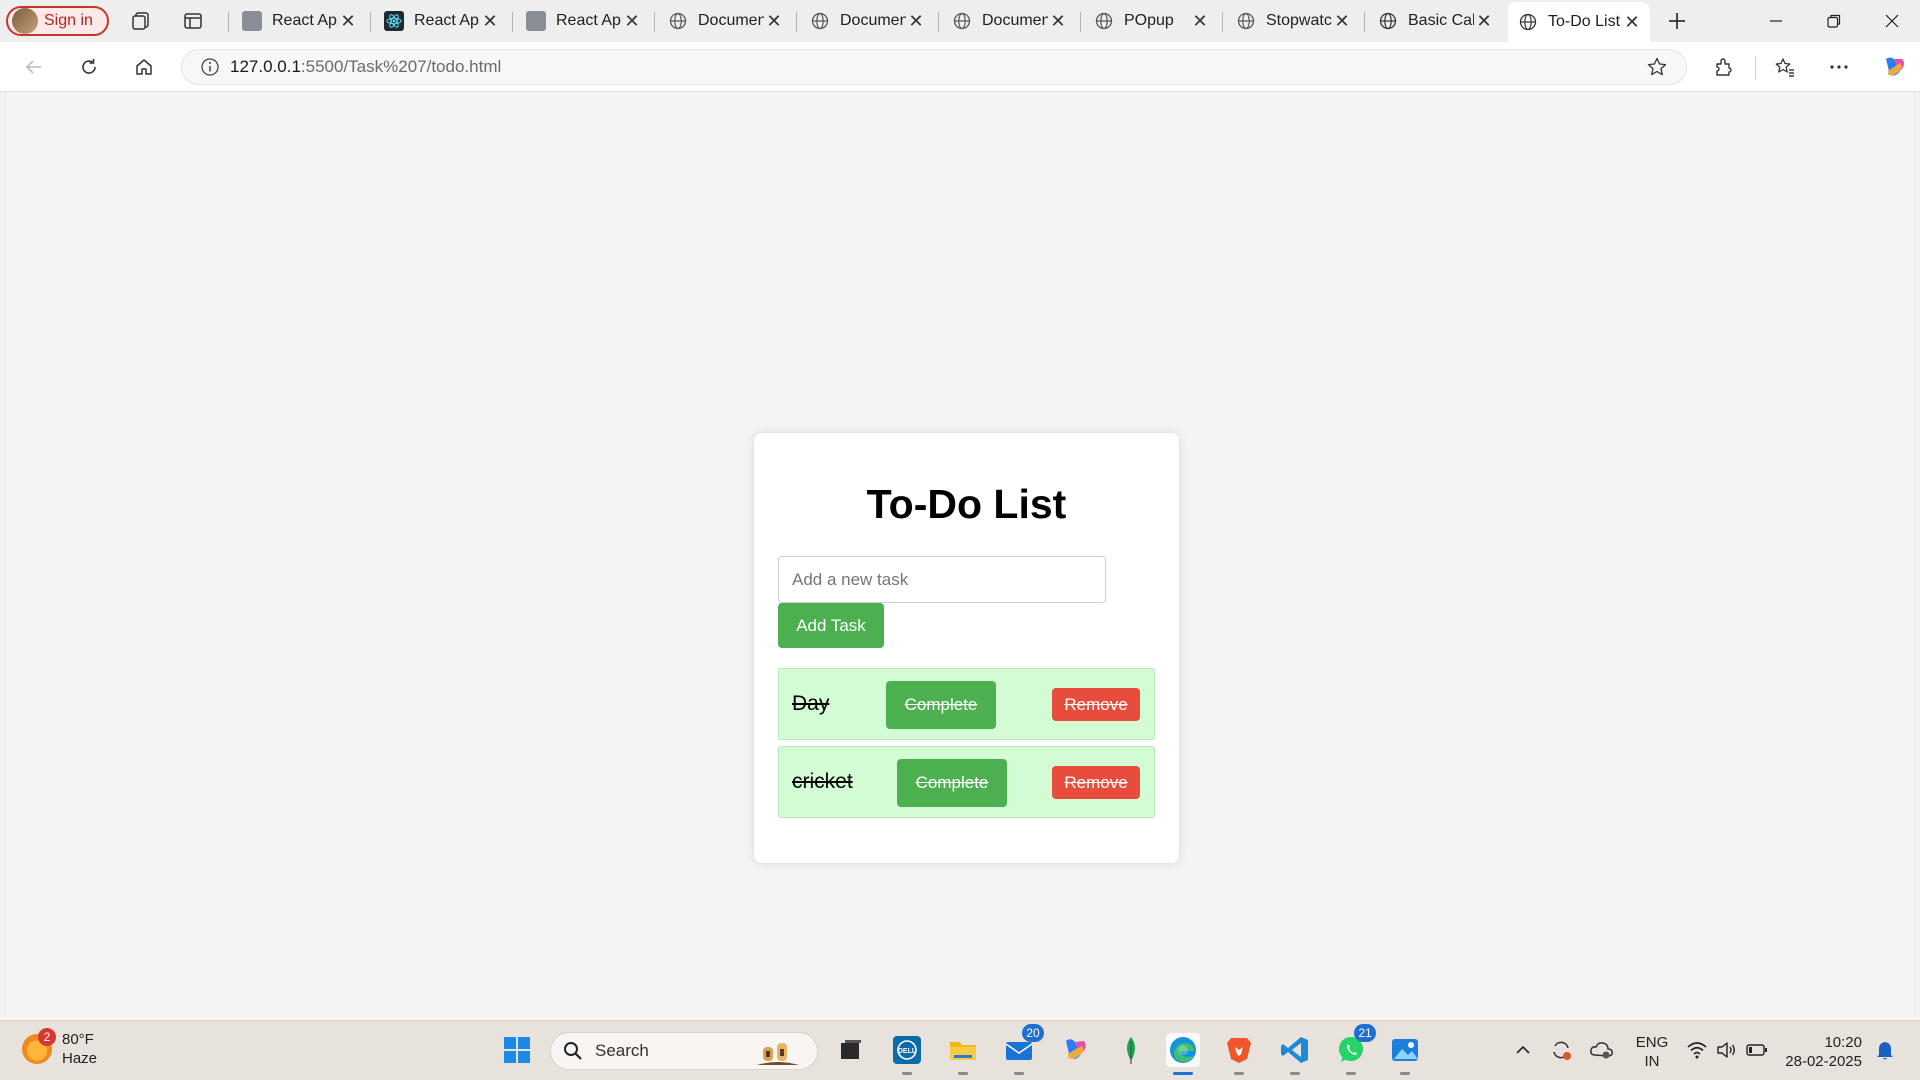 This screenshot has height=1080, width=1920. Describe the element at coordinates (1009, 21) in the screenshot. I see `tab-document-3: Documen ✕` at that location.